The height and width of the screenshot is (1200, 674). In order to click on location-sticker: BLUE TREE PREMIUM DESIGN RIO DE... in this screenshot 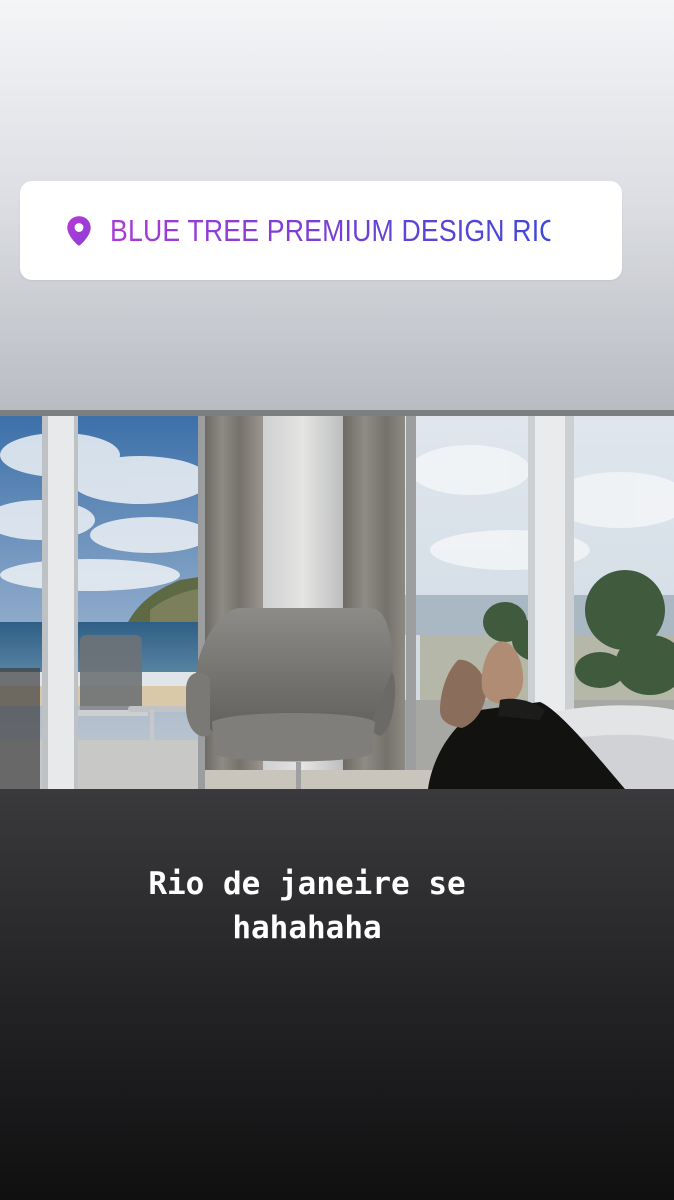, I will do `click(321, 230)`.